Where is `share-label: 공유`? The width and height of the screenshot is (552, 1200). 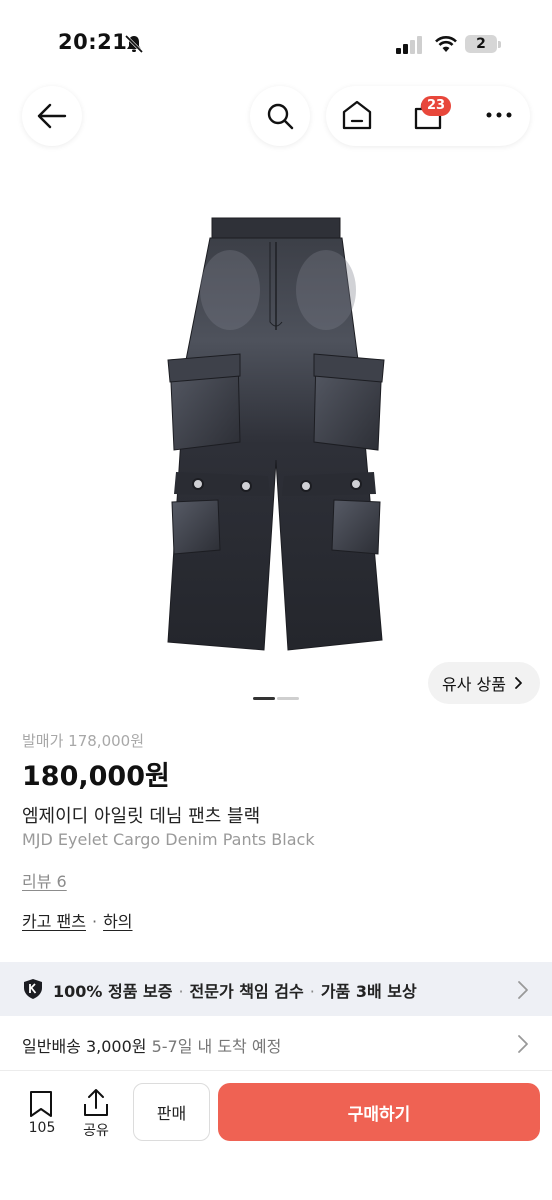 share-label: 공유 is located at coordinates (96, 1131).